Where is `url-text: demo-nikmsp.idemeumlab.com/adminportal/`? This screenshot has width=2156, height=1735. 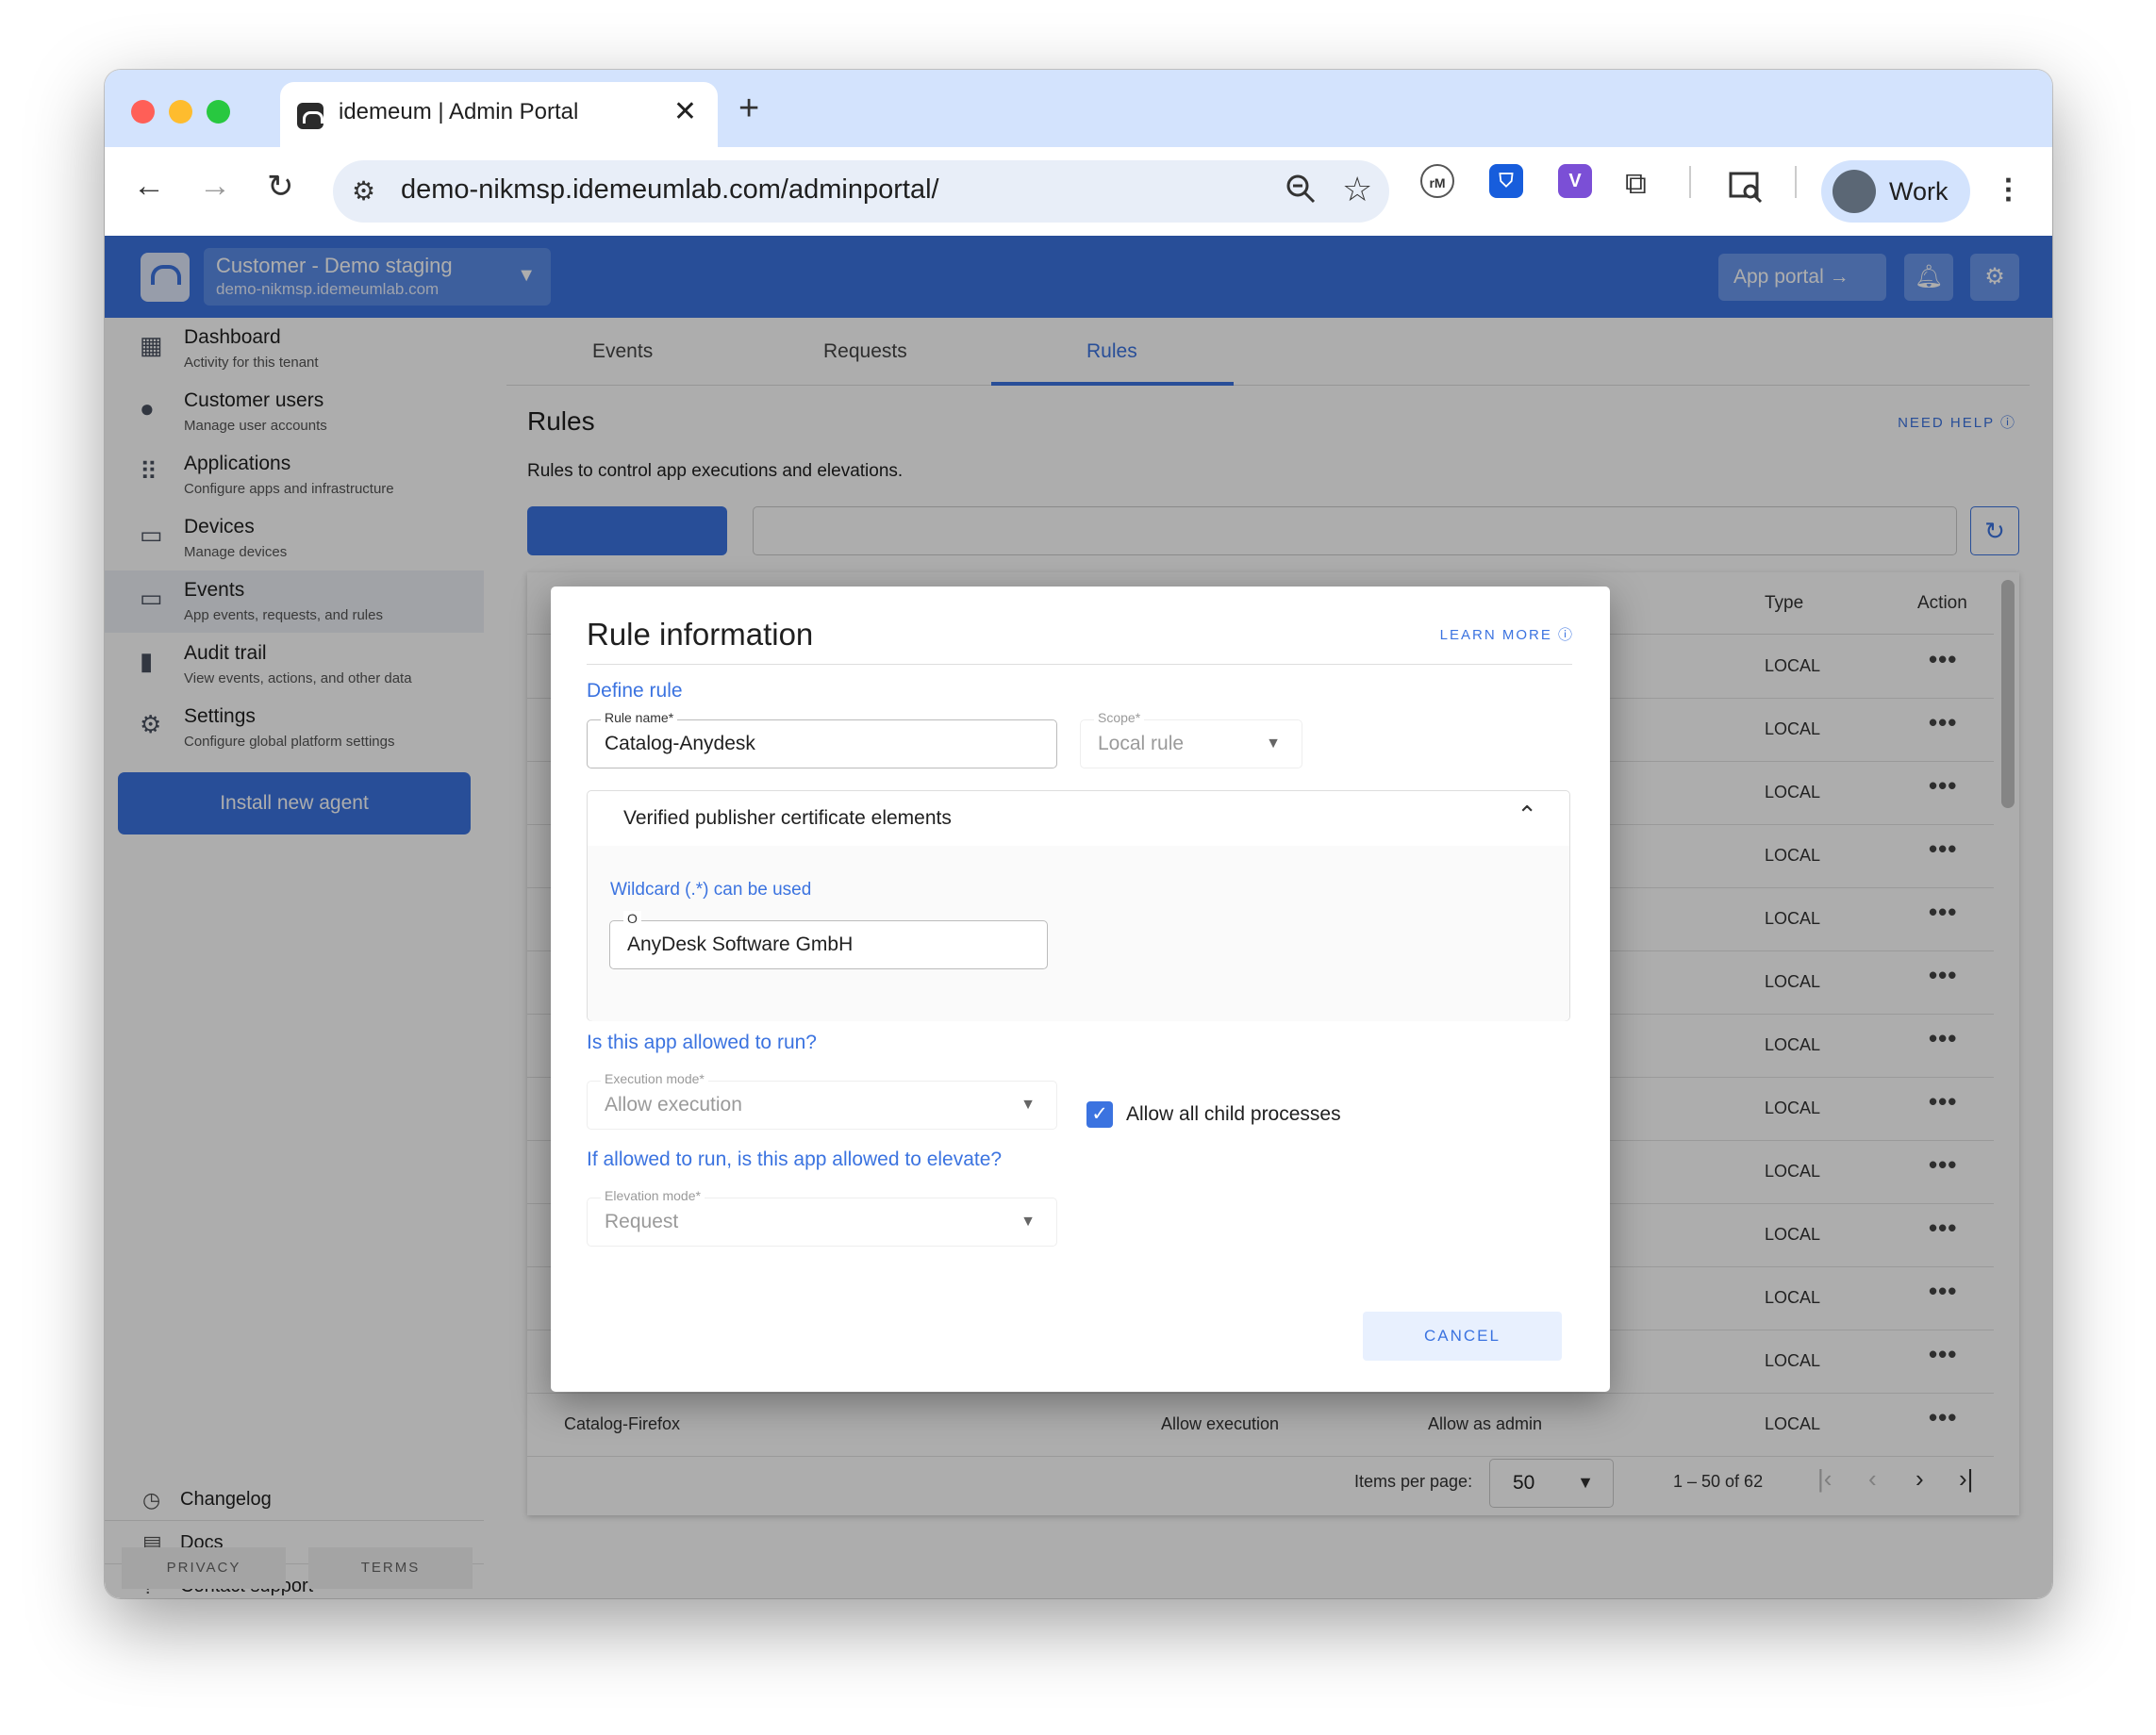
url-text: demo-nikmsp.idemeumlab.com/adminportal/ is located at coordinates (670, 190).